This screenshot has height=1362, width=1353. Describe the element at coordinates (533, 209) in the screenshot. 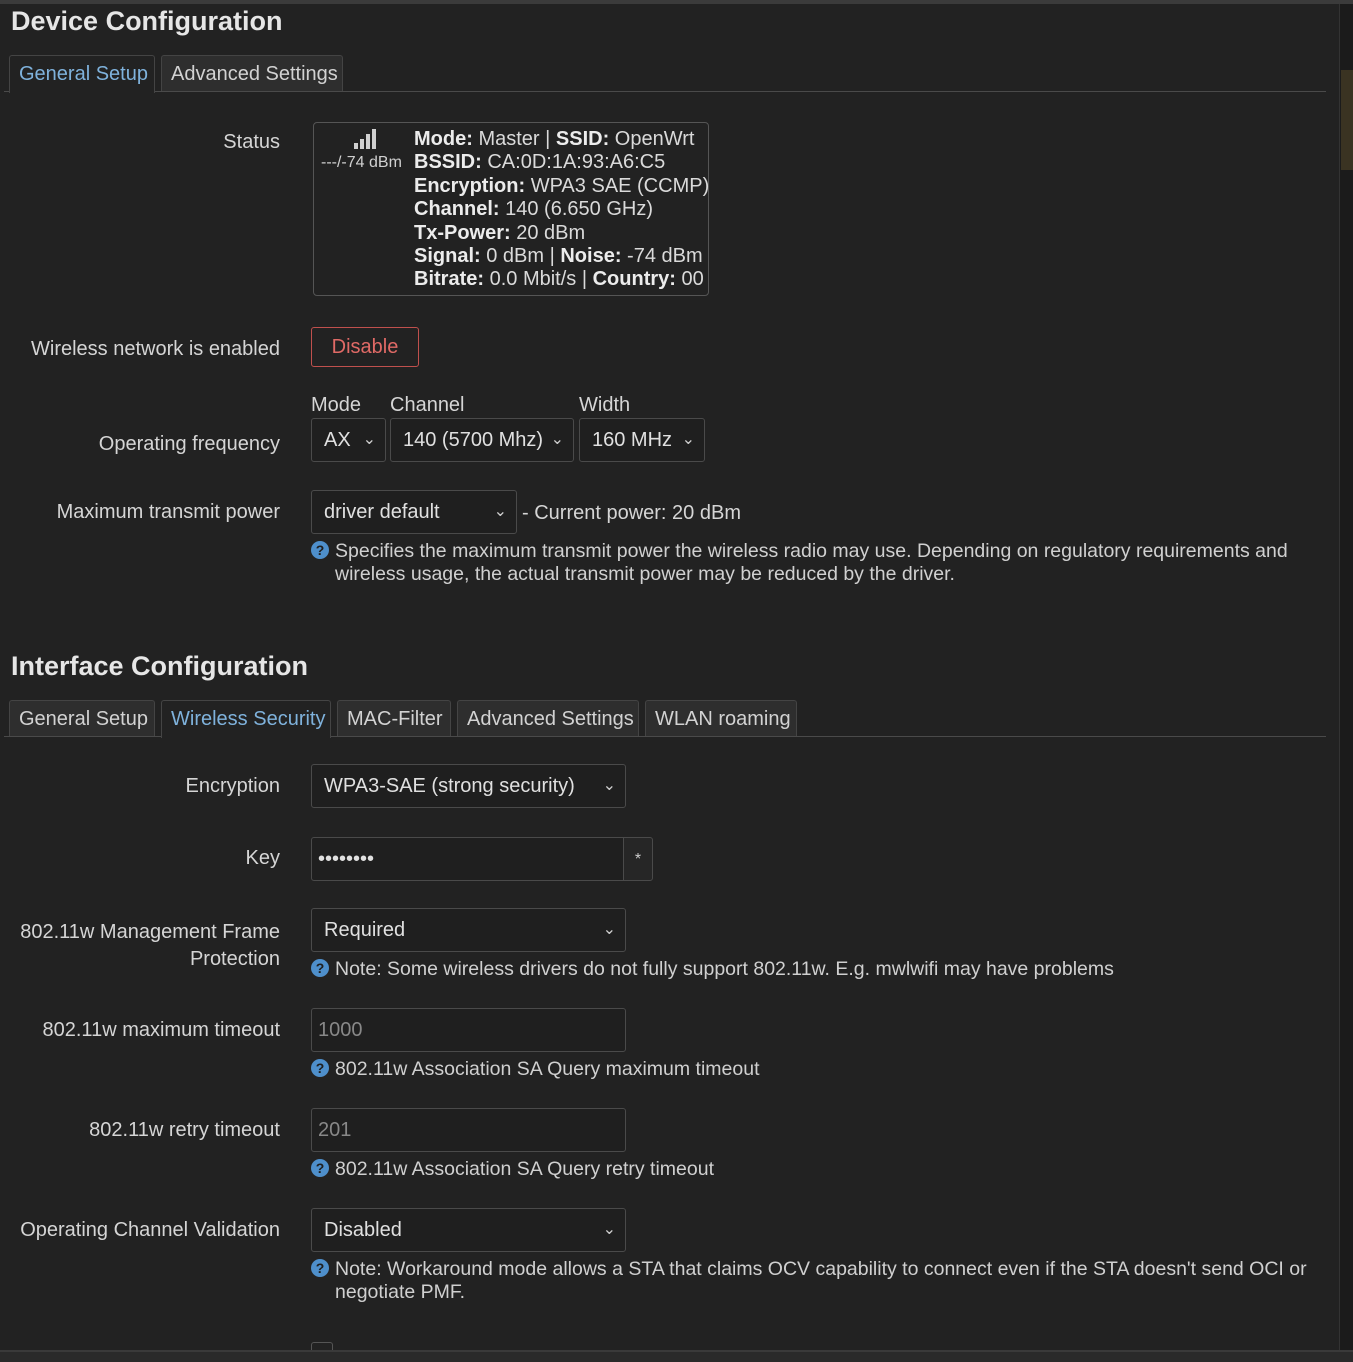

I see `status-line-channel: Channel: 140 (6.650 GHz)` at that location.